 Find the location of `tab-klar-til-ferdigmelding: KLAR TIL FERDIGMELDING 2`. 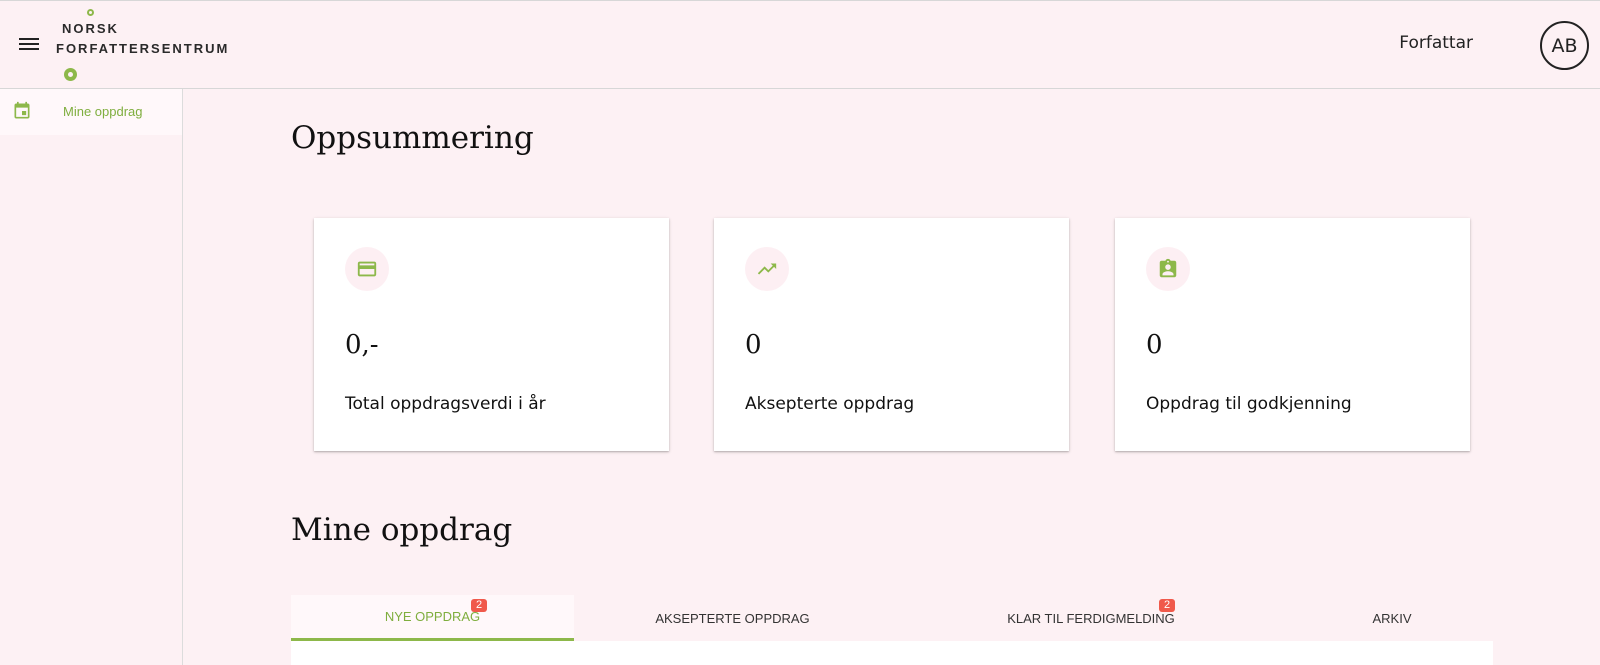

tab-klar-til-ferdigmelding: KLAR TIL FERDIGMELDING 2 is located at coordinates (1091, 618).